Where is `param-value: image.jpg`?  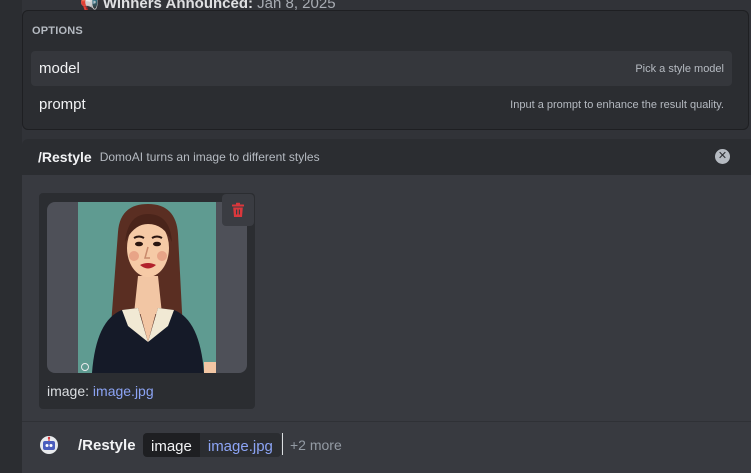 param-value: image.jpg is located at coordinates (240, 445).